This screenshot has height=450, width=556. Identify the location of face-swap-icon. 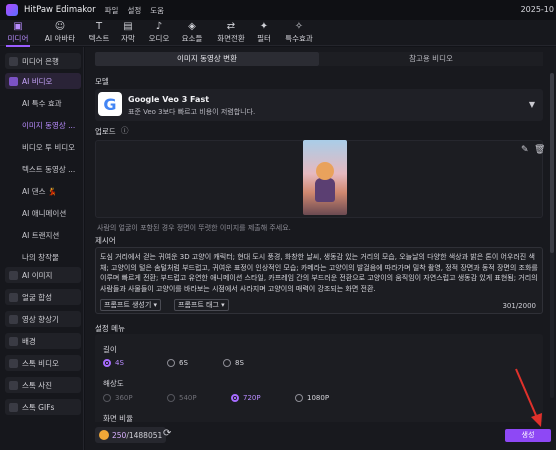
(13, 297).